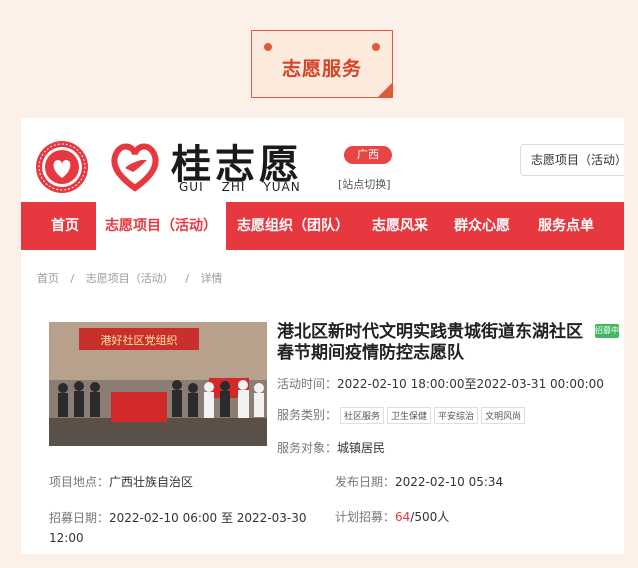  I want to click on badge-corner-fold, so click(385, 90).